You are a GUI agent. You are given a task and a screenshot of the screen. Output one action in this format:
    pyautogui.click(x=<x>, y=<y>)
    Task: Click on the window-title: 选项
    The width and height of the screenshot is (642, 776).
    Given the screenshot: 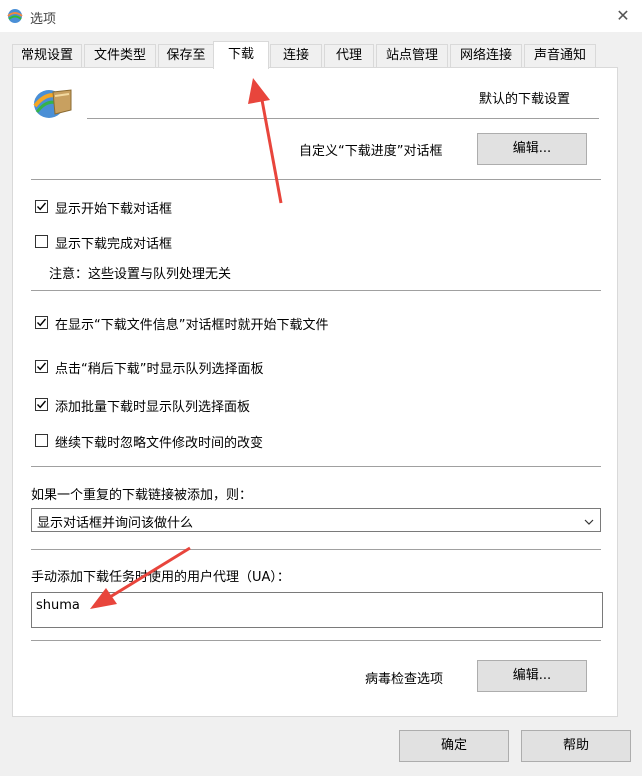 What is the action you would take?
    pyautogui.click(x=43, y=19)
    